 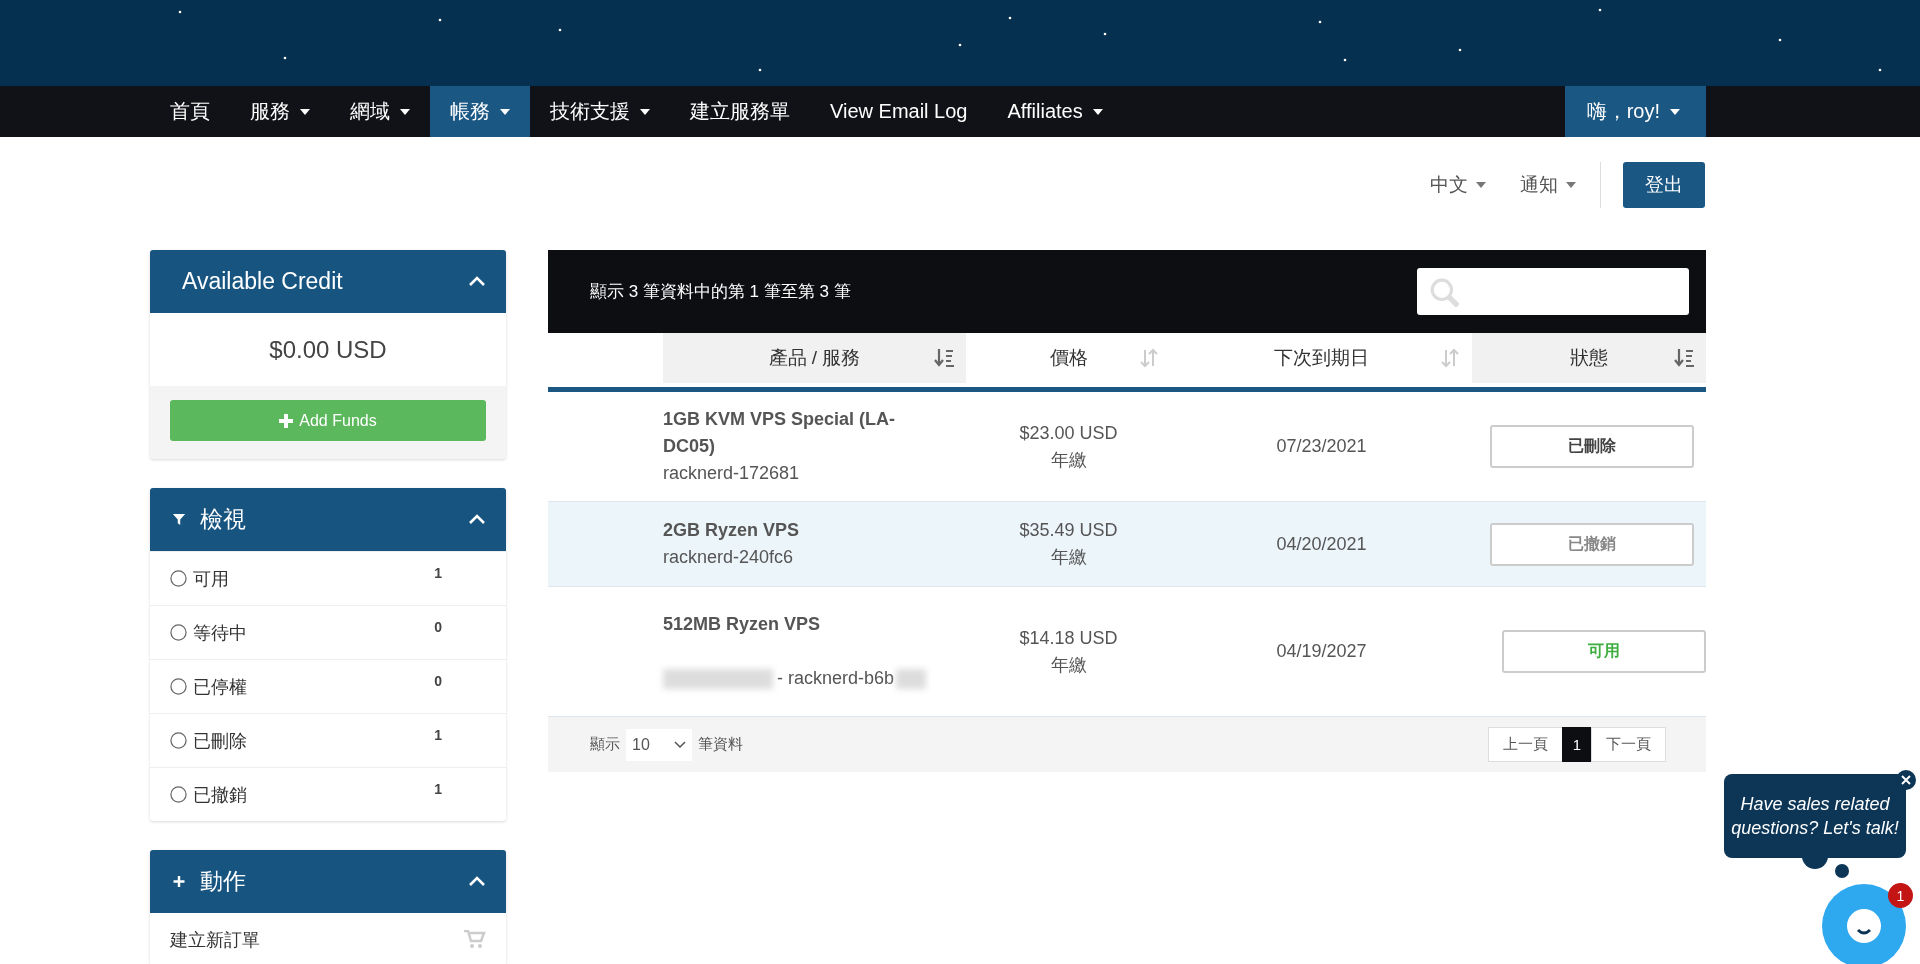 I want to click on user-menu: 嗨，roy!, so click(x=1635, y=111).